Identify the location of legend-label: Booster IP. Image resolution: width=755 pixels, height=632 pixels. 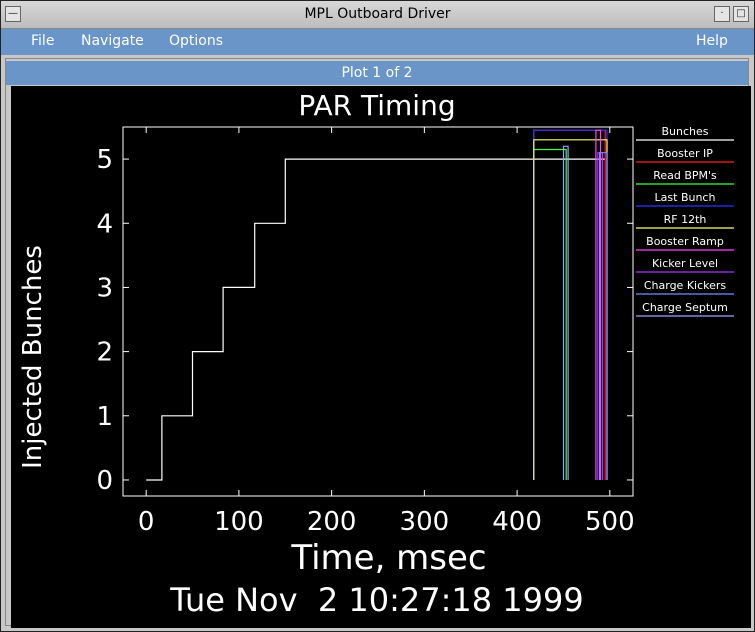
(685, 153).